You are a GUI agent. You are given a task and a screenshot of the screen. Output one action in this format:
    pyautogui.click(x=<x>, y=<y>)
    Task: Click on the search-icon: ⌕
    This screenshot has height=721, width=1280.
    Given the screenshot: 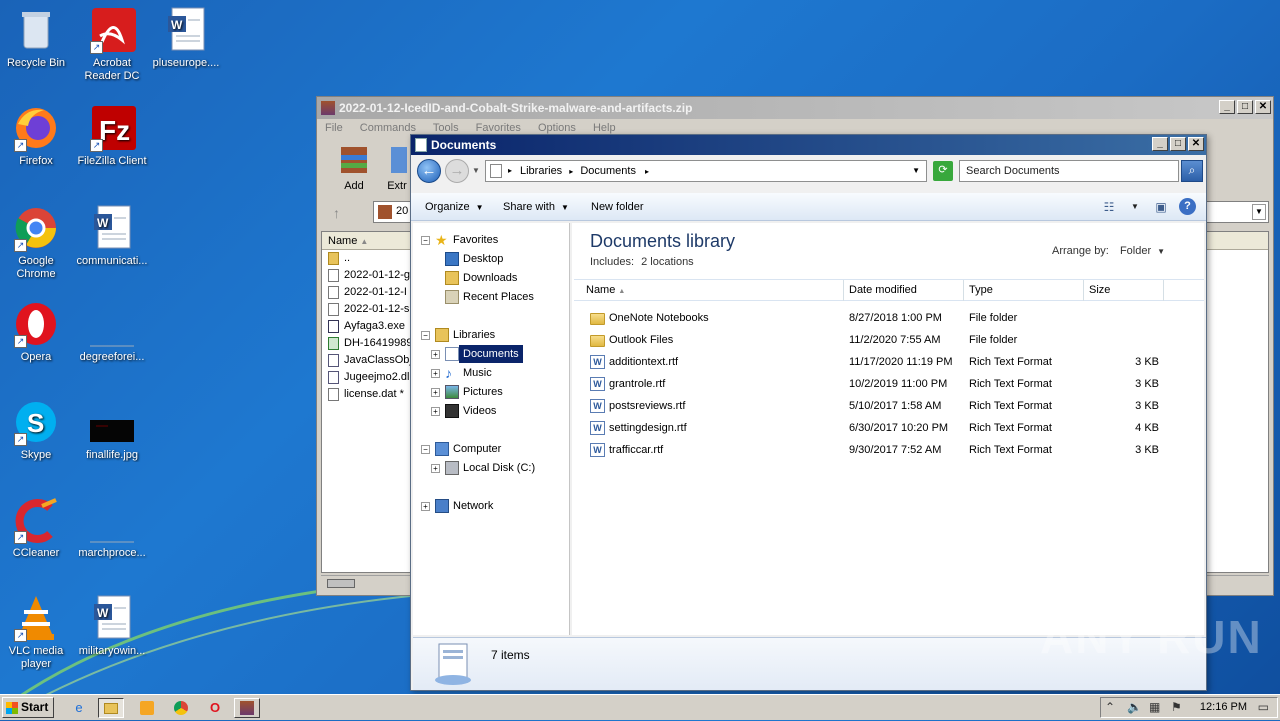 What is the action you would take?
    pyautogui.click(x=1192, y=171)
    